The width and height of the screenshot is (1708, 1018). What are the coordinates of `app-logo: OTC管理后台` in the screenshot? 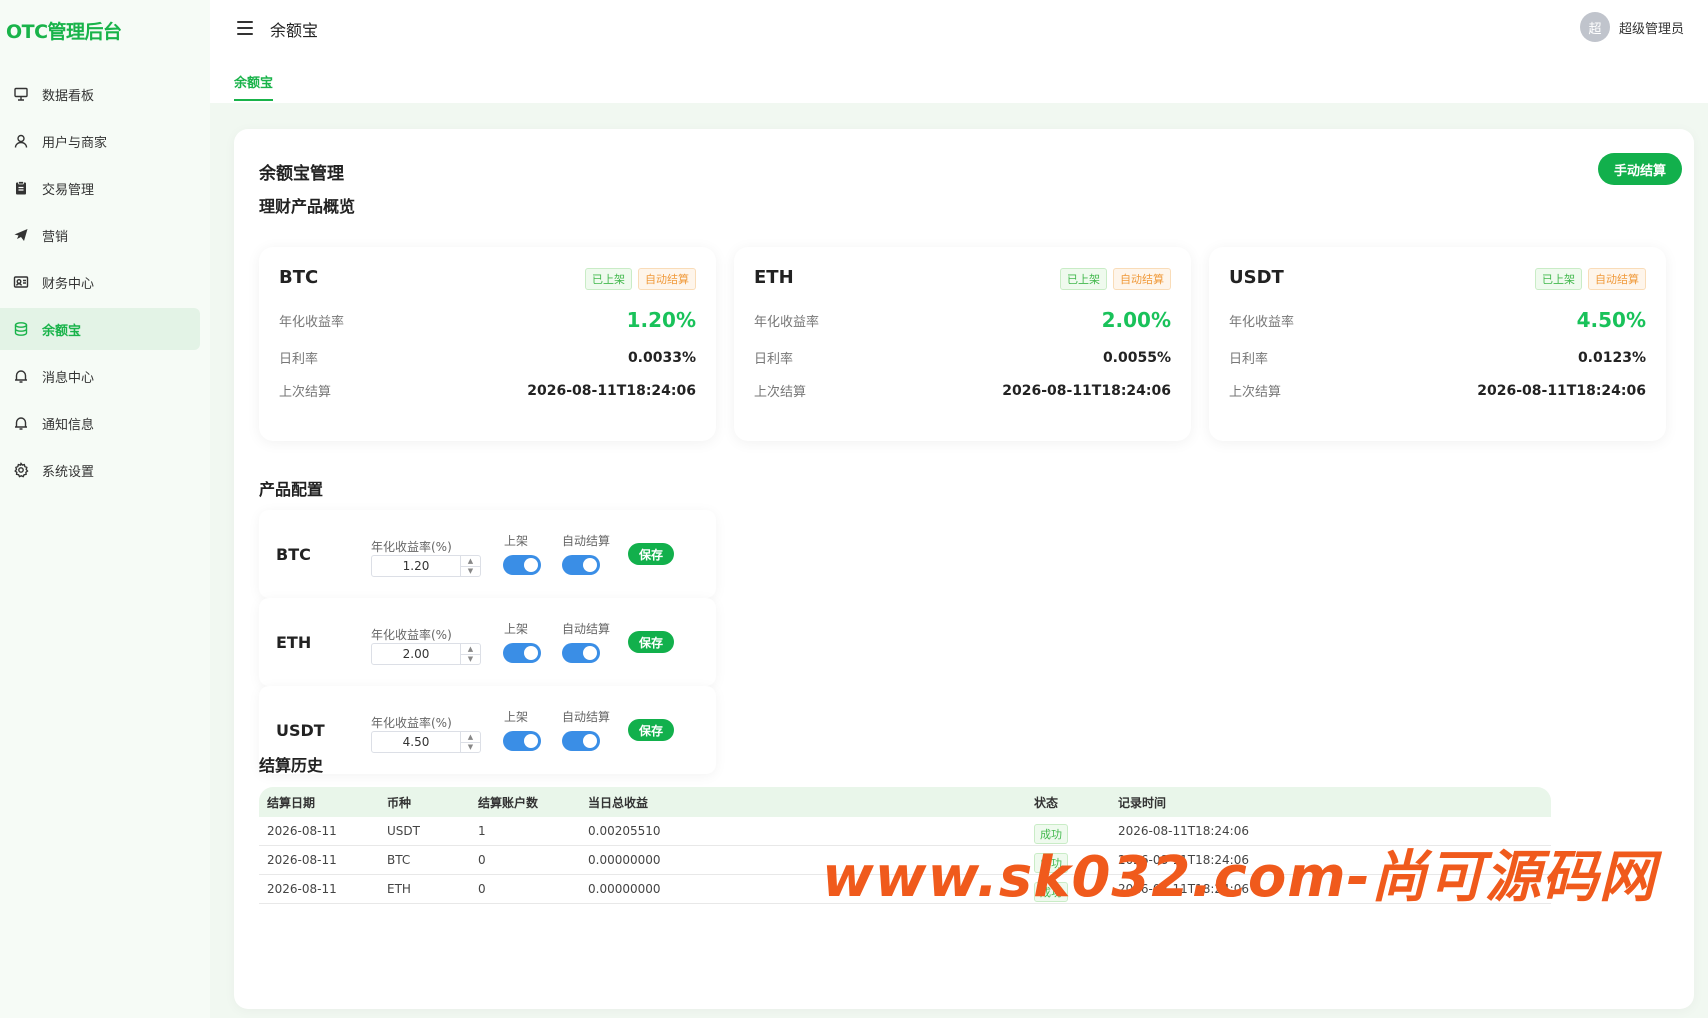 It's located at (64, 32).